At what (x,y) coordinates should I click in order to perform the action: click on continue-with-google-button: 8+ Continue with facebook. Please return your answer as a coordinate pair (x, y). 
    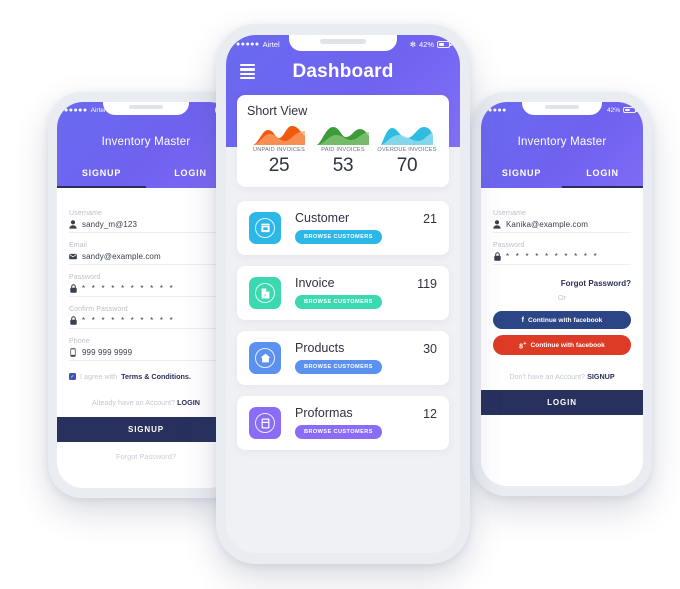
    Looking at the image, I should click on (562, 345).